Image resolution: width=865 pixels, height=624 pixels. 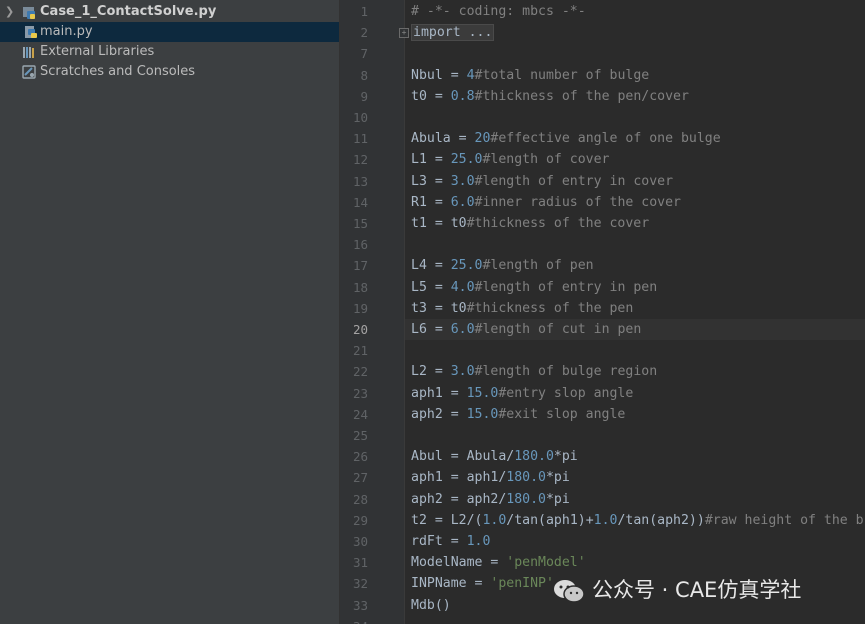 I want to click on string-token: 'penINP', so click(x=522, y=584).